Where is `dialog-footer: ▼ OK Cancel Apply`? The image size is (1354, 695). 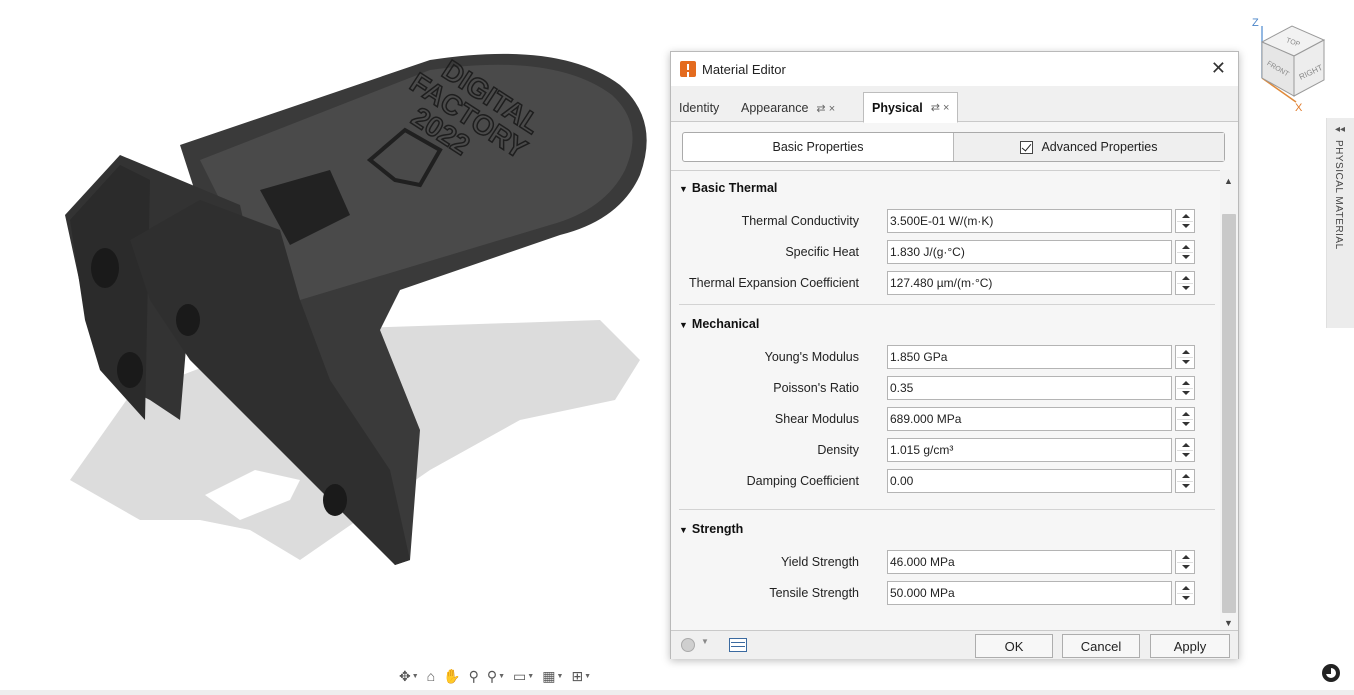 dialog-footer: ▼ OK Cancel Apply is located at coordinates (954, 644).